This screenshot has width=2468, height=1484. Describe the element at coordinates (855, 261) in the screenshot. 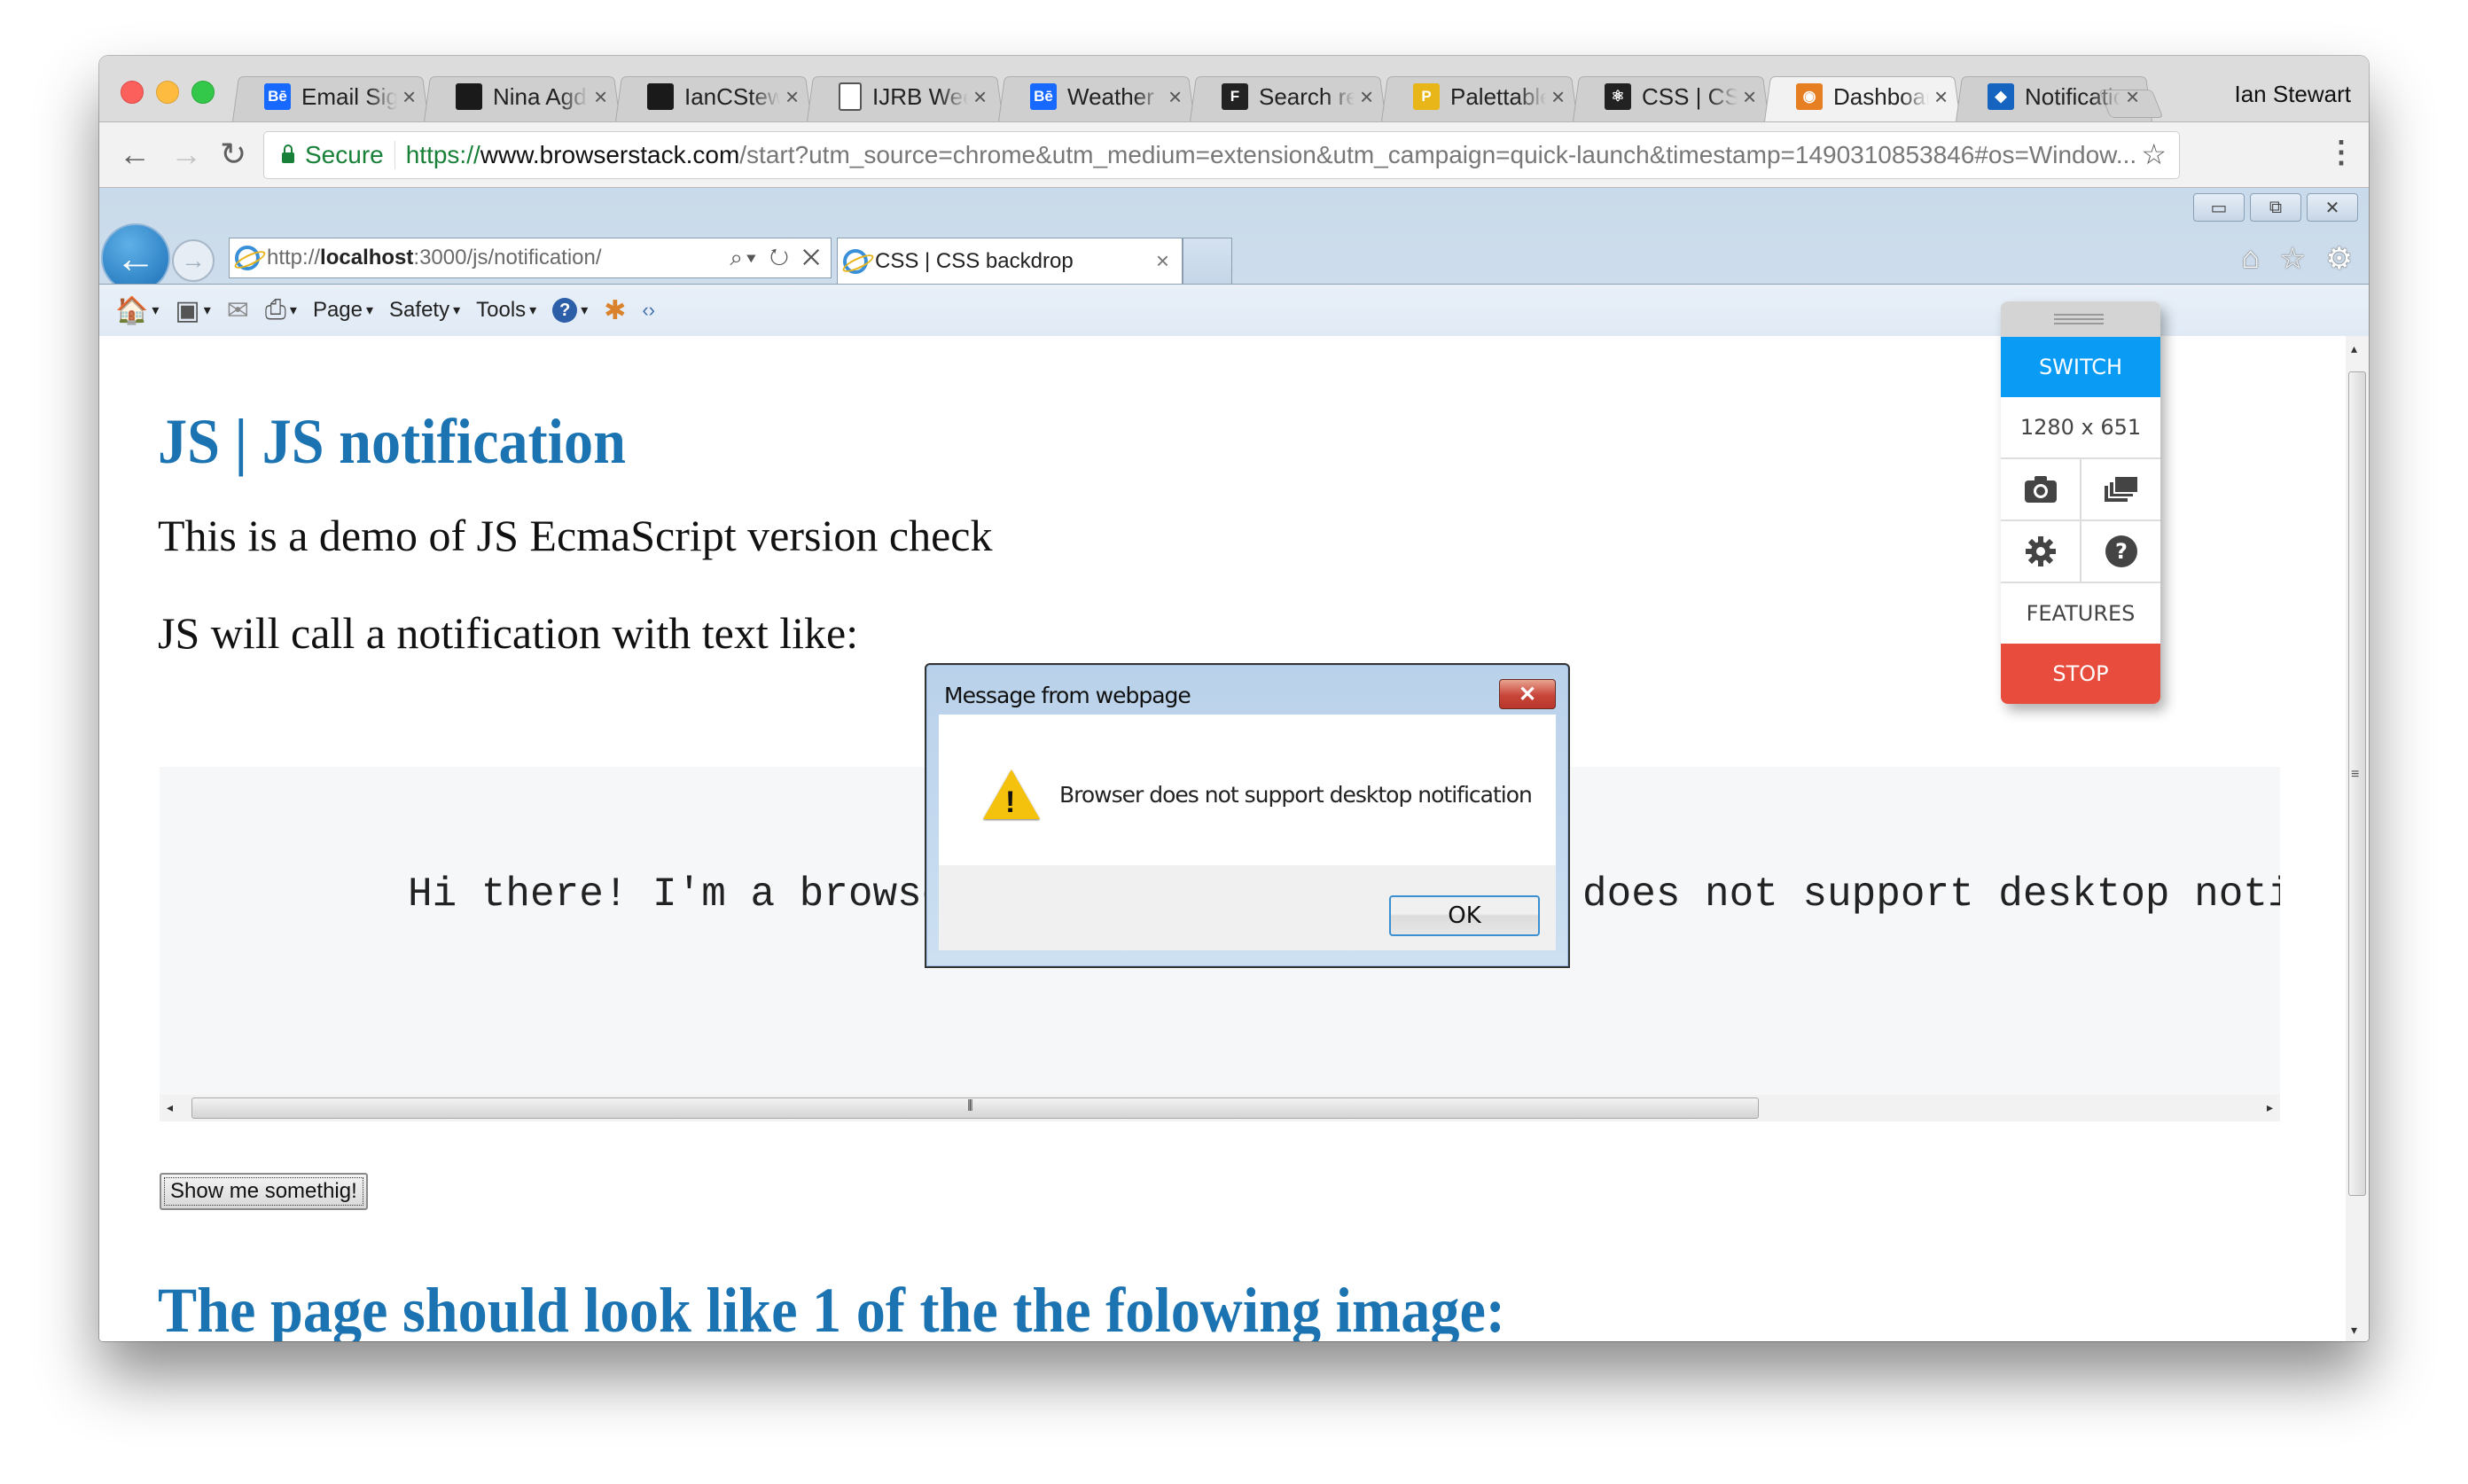

I see `ie-tab-favicon-icon` at that location.